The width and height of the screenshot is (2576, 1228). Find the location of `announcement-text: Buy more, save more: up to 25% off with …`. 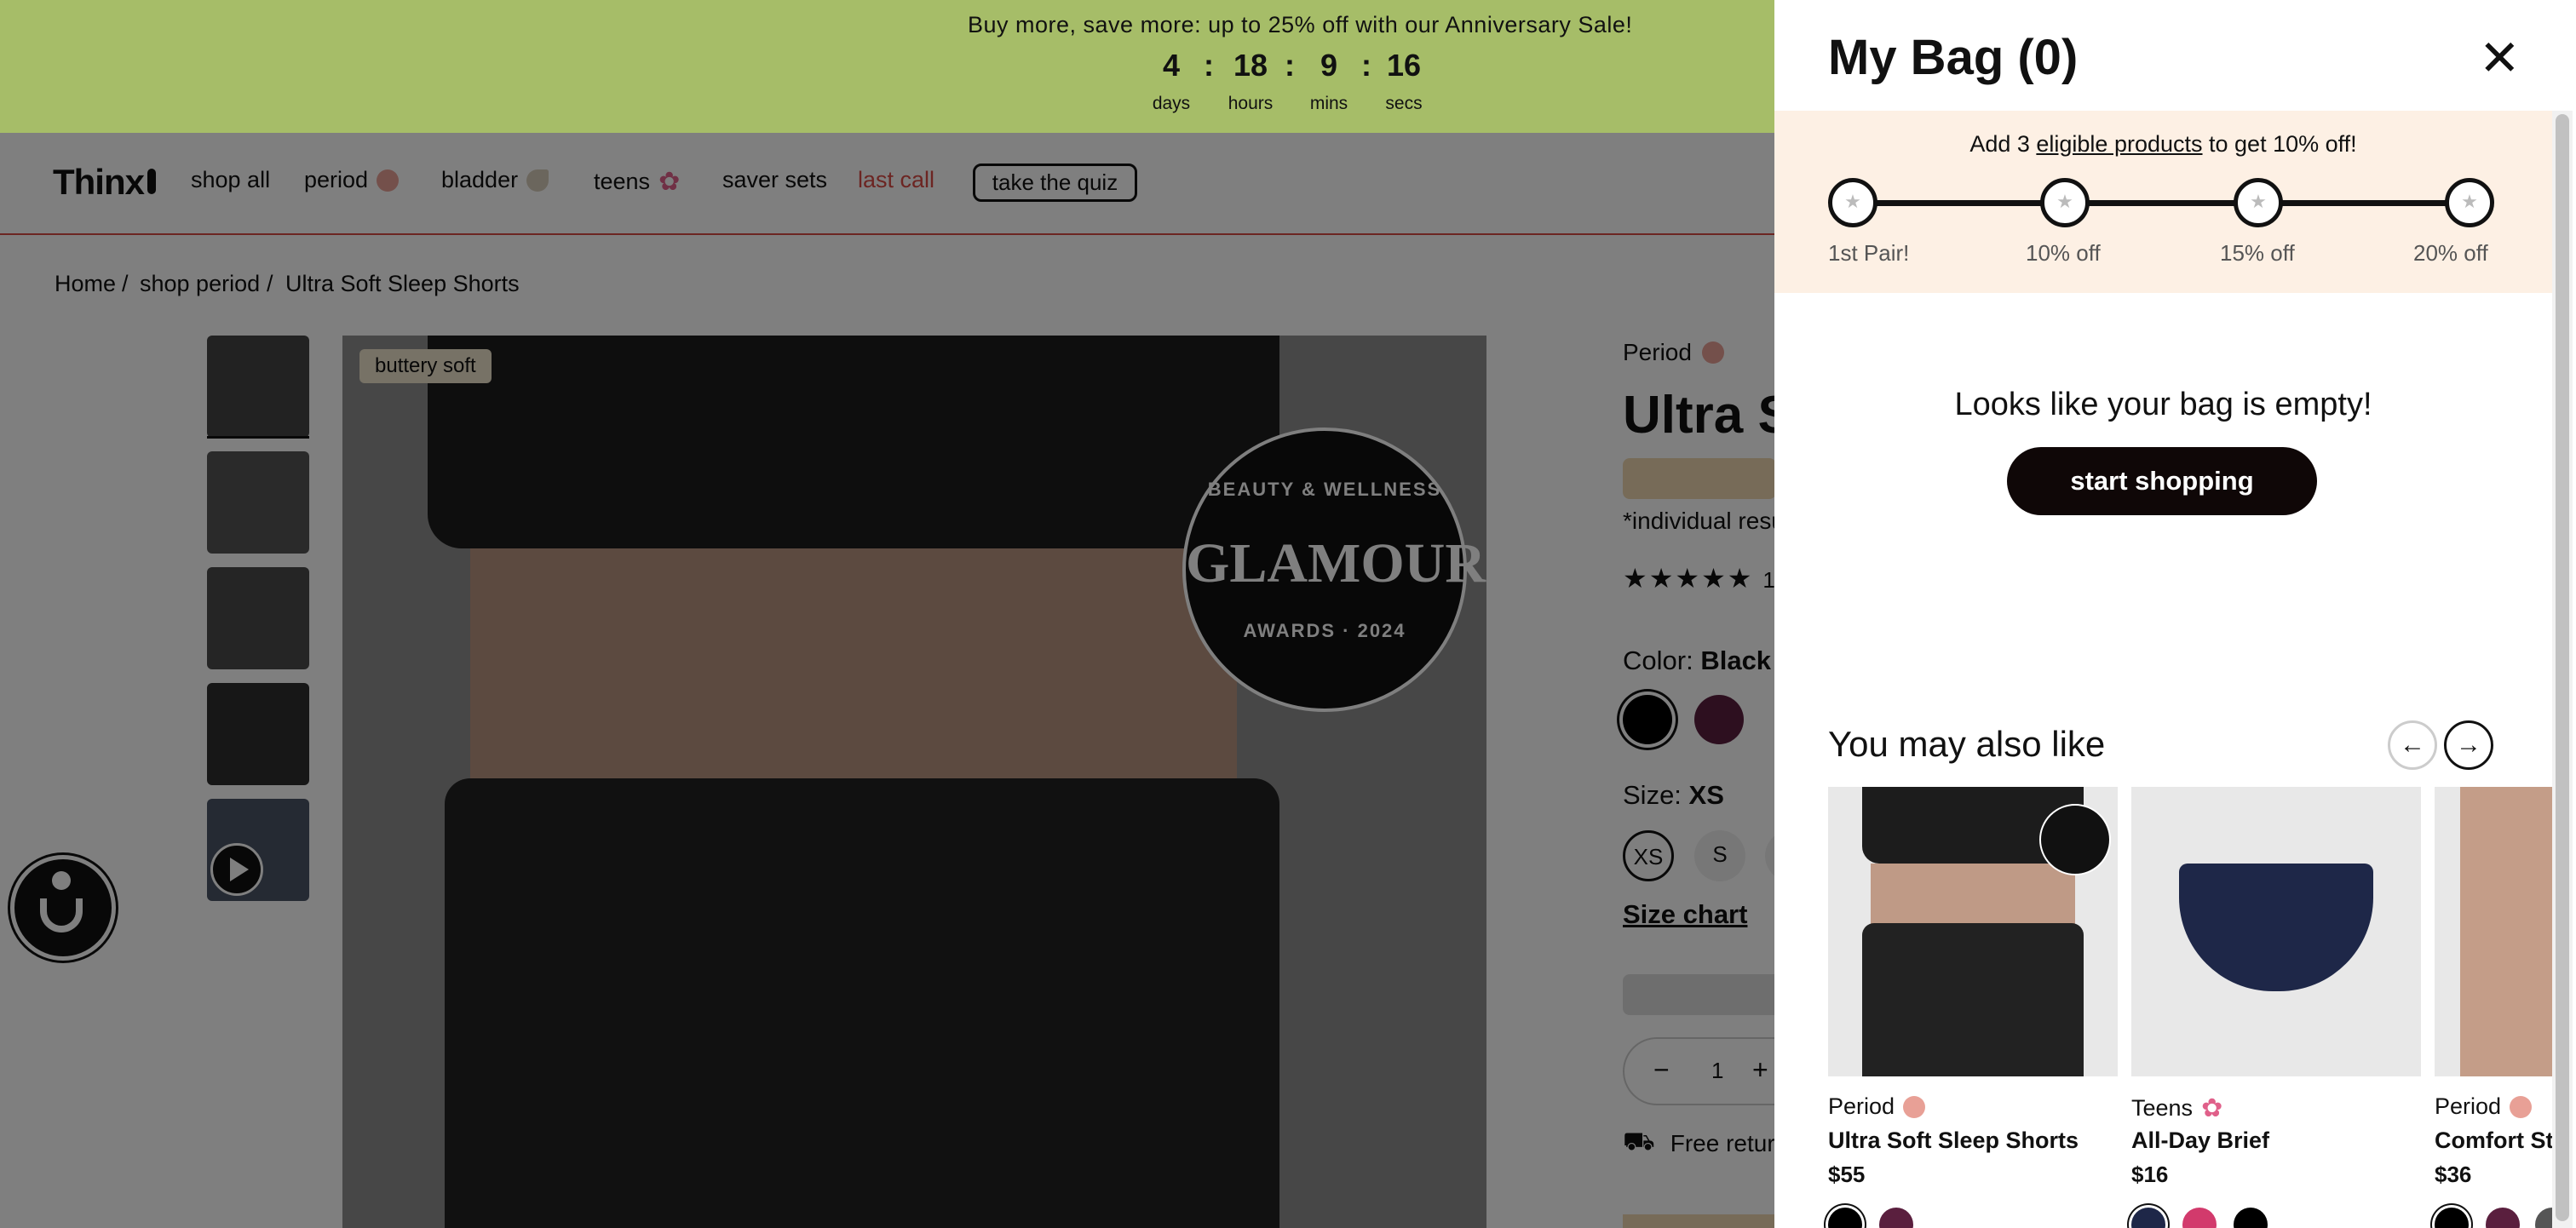

announcement-text: Buy more, save more: up to 25% off with … is located at coordinates (1300, 25).